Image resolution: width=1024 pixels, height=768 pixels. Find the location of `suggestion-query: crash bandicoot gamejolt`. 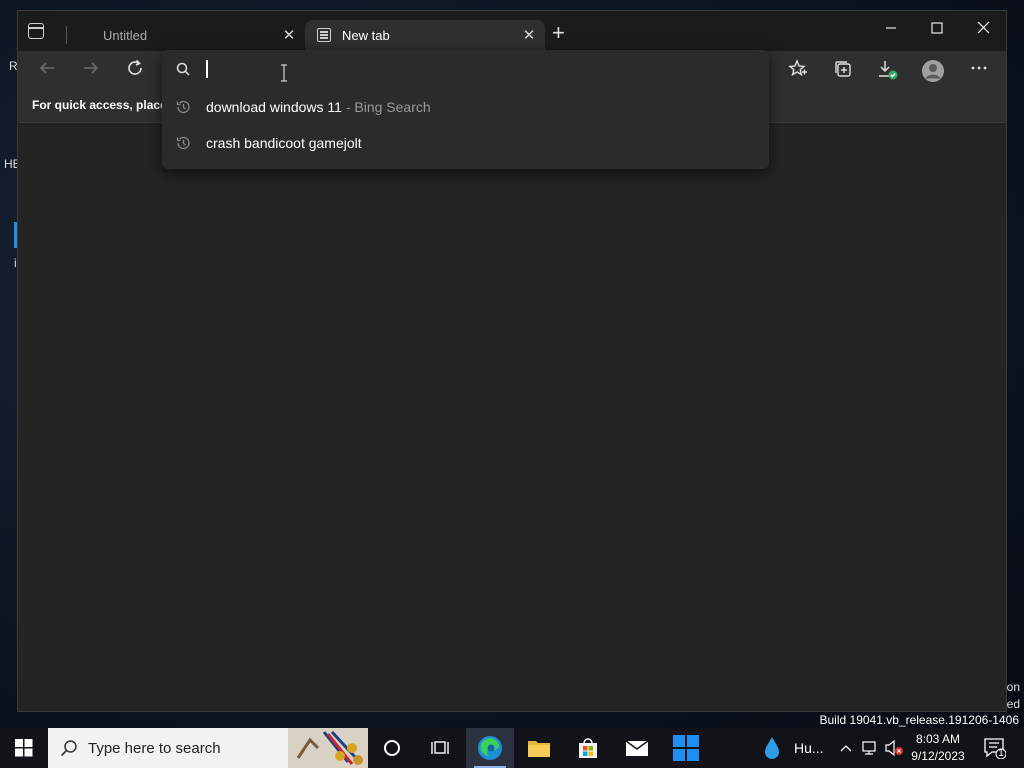

suggestion-query: crash bandicoot gamejolt is located at coordinates (284, 143).